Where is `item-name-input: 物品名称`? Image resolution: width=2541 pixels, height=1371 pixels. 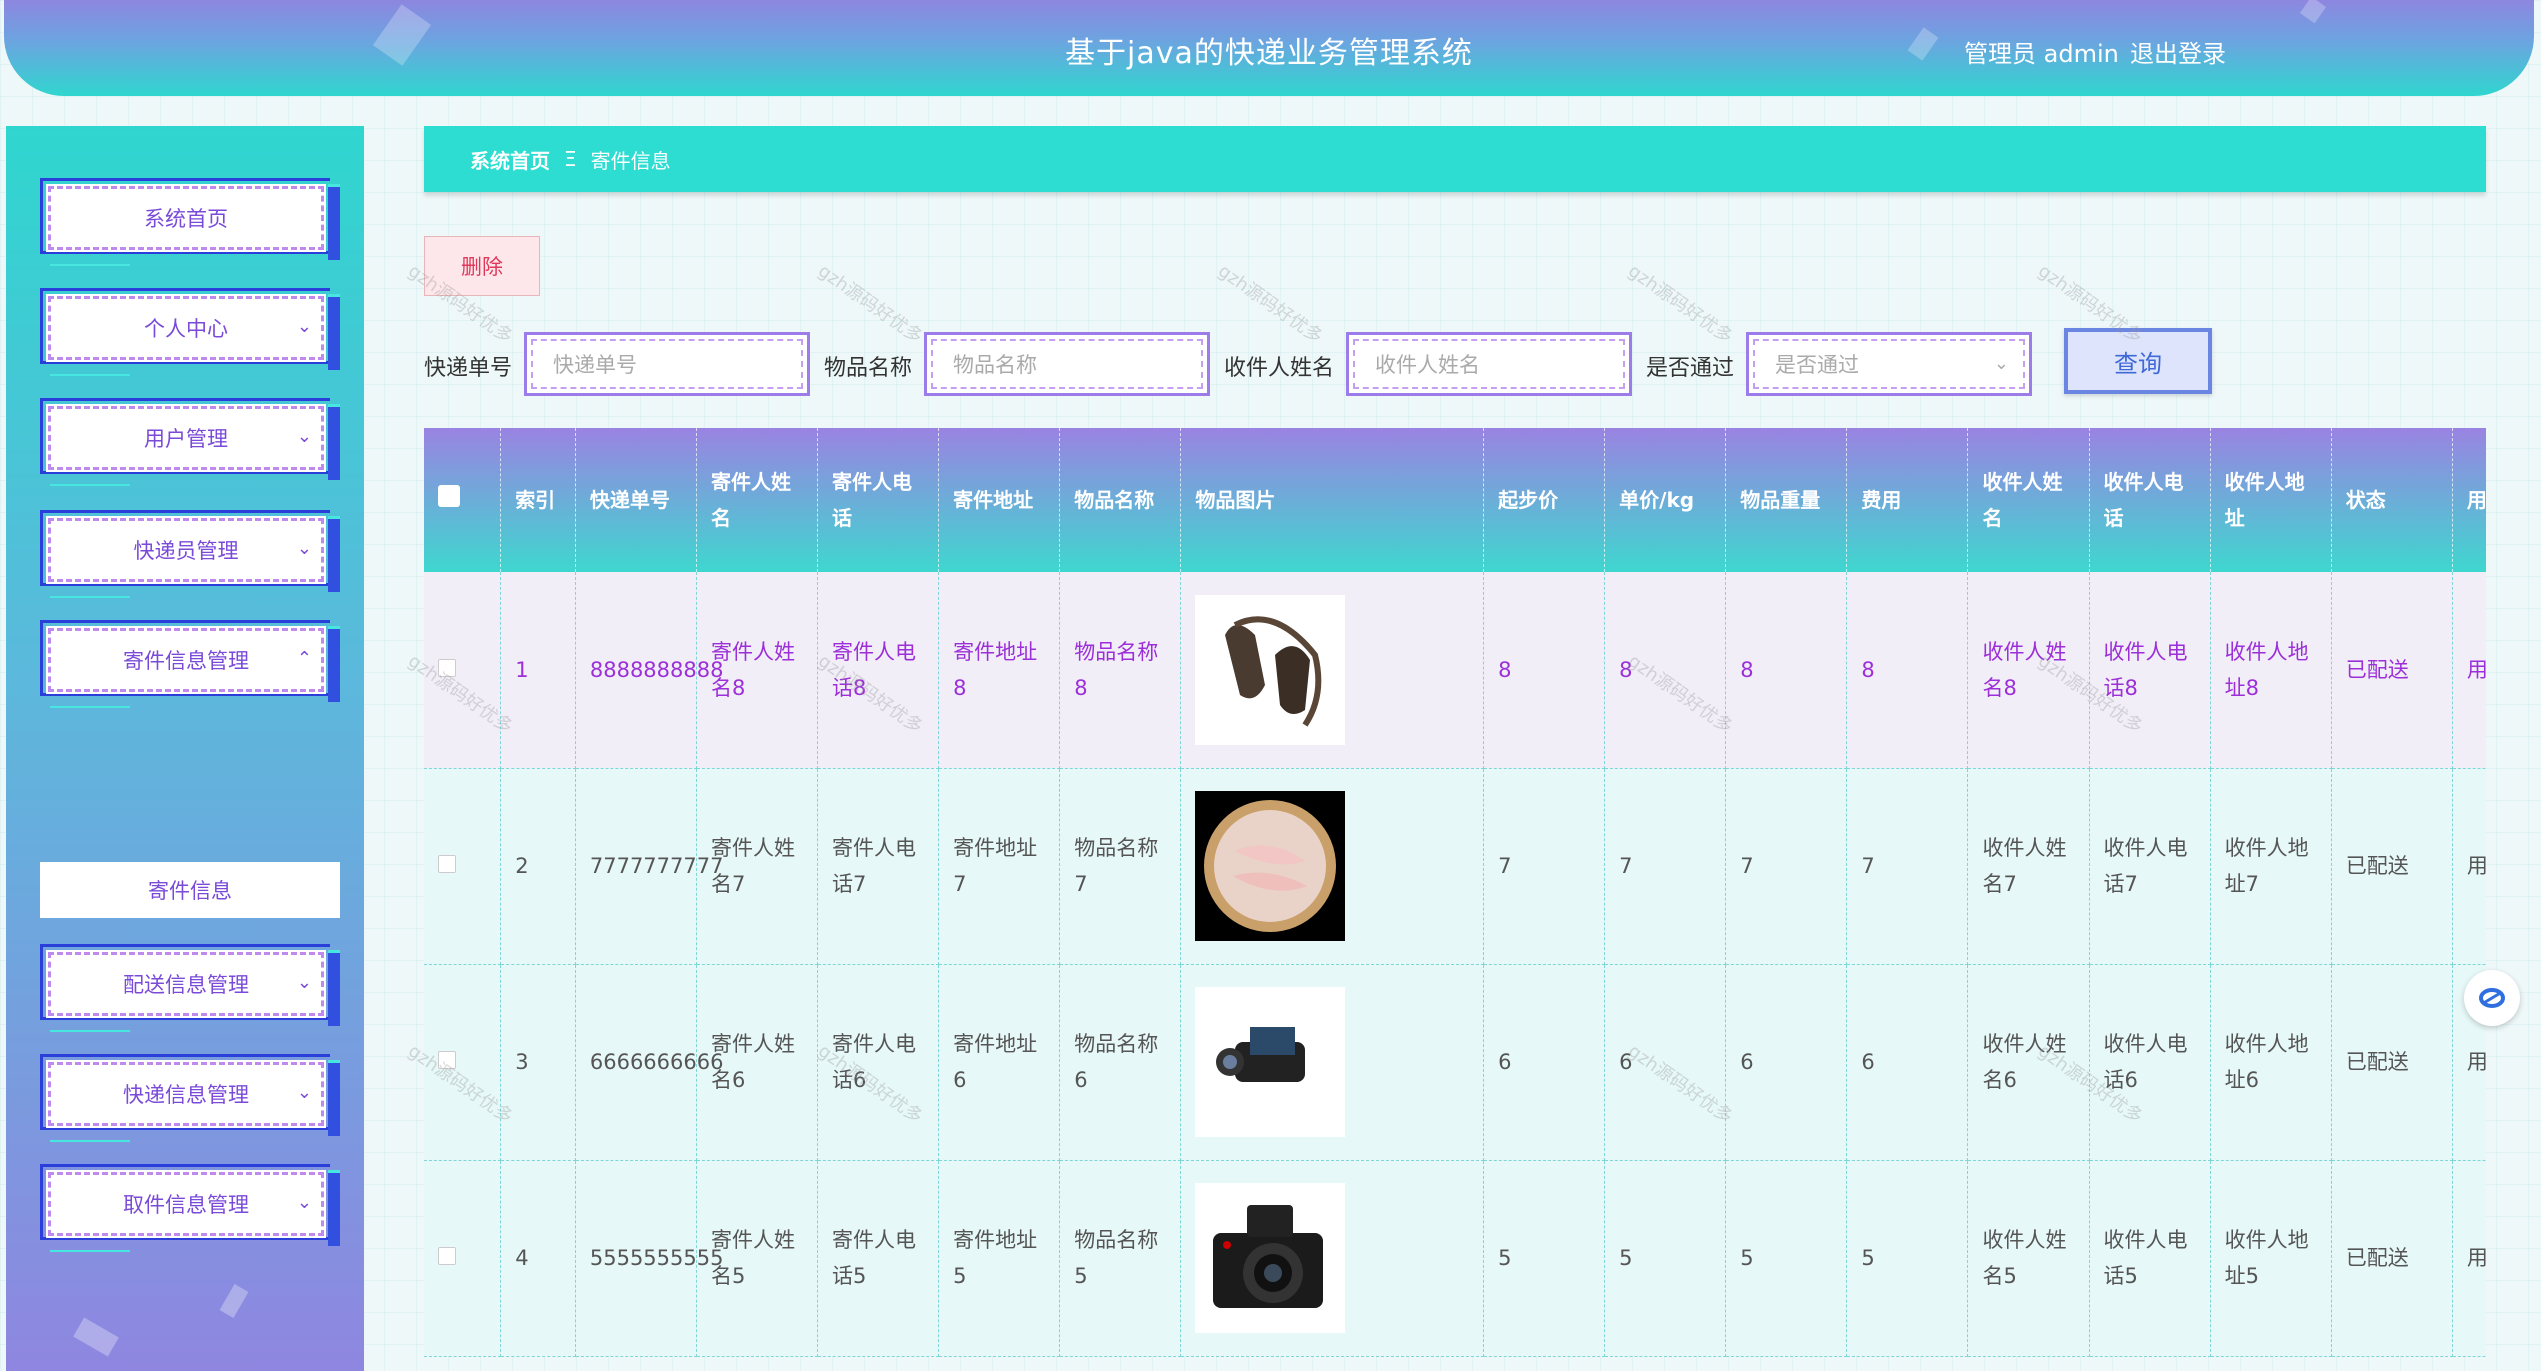 item-name-input: 物品名称 is located at coordinates (1067, 364).